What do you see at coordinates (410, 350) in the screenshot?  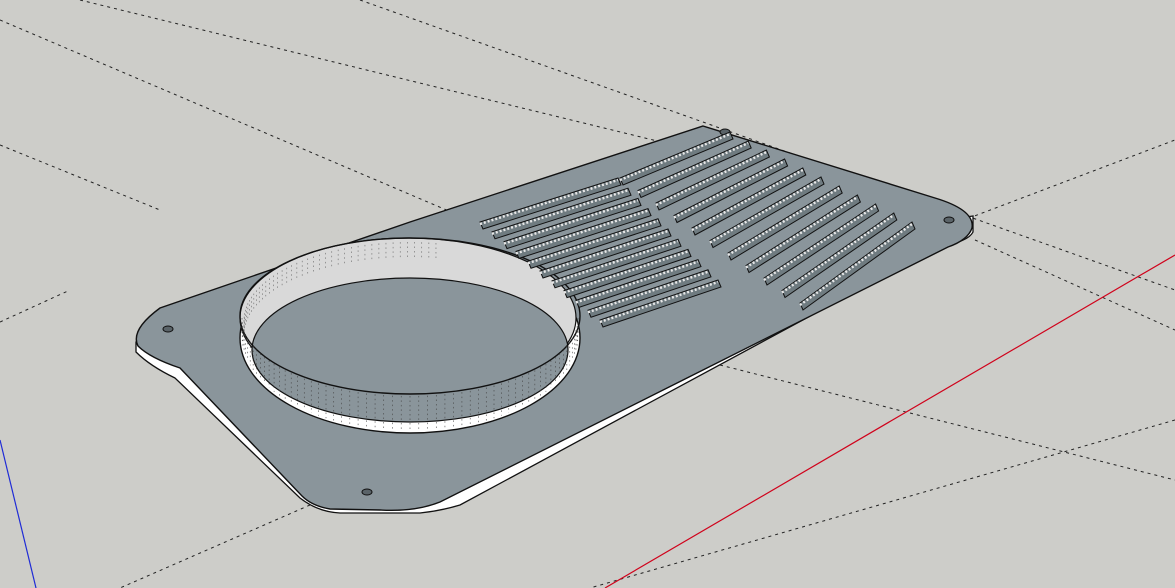 I see `ring-opening` at bounding box center [410, 350].